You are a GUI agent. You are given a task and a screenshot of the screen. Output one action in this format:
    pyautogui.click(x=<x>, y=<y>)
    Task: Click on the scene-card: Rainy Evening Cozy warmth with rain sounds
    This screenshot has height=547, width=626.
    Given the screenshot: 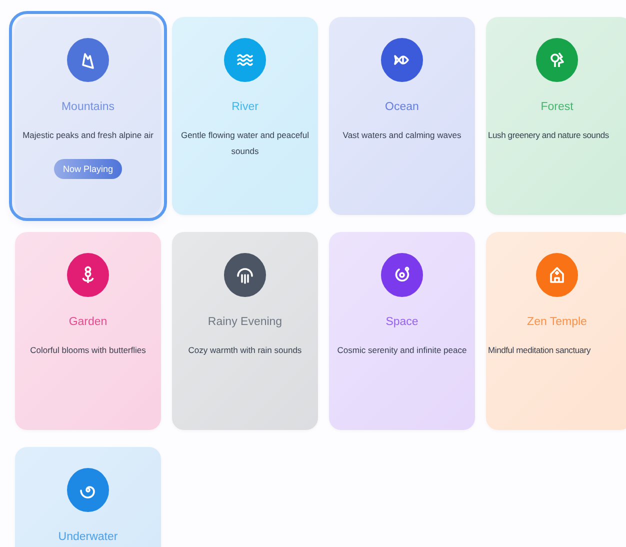 What is the action you would take?
    pyautogui.click(x=245, y=331)
    